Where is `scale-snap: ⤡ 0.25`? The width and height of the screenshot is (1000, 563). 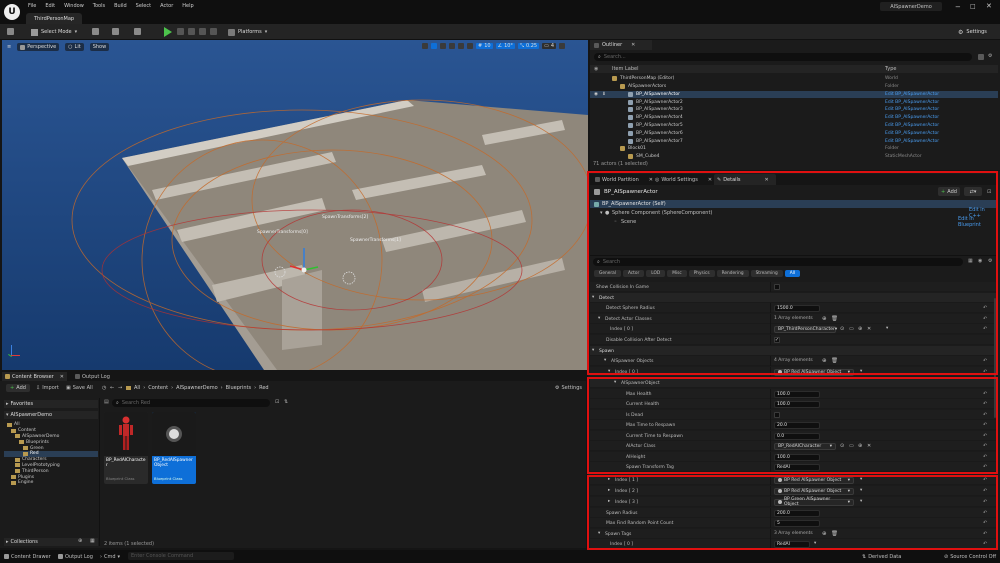 scale-snap: ⤡ 0.25 is located at coordinates (528, 46).